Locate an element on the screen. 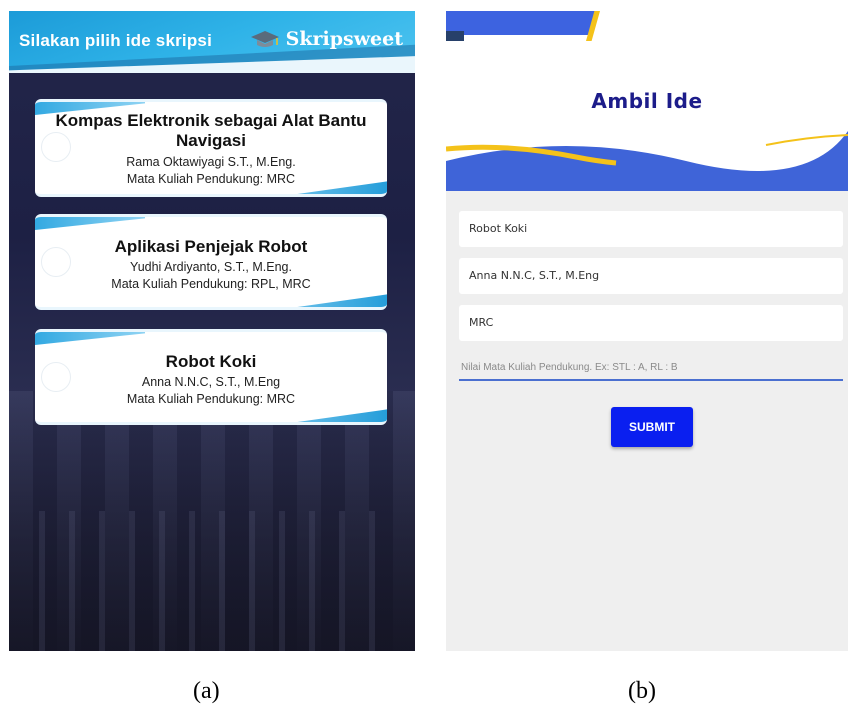  idea-title-field: Robot Koki is located at coordinates (651, 229).